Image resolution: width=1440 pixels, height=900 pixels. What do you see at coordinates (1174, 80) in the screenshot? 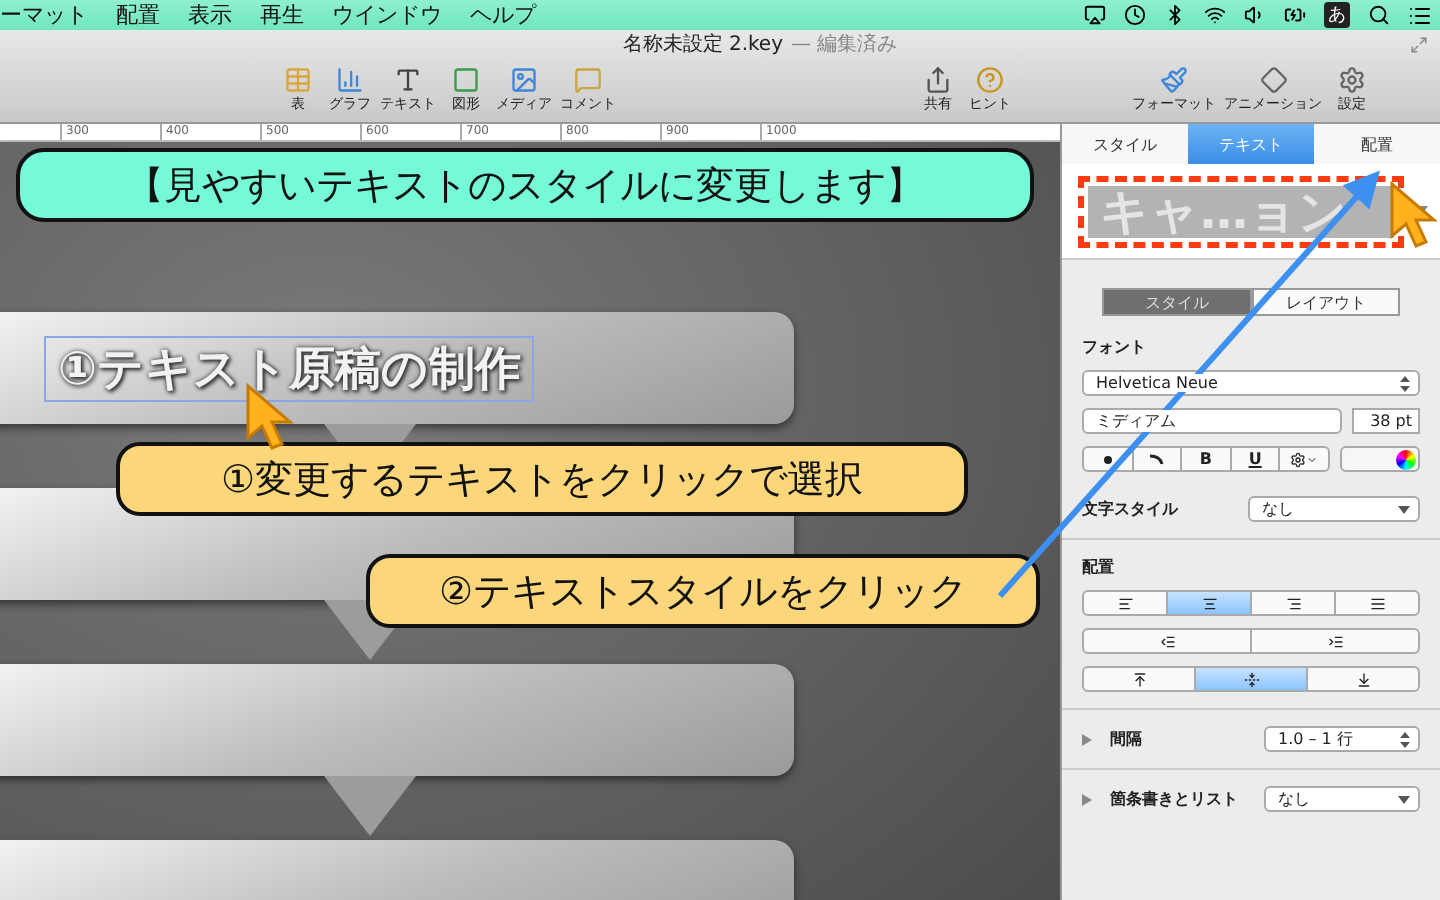
I see `format-icon` at bounding box center [1174, 80].